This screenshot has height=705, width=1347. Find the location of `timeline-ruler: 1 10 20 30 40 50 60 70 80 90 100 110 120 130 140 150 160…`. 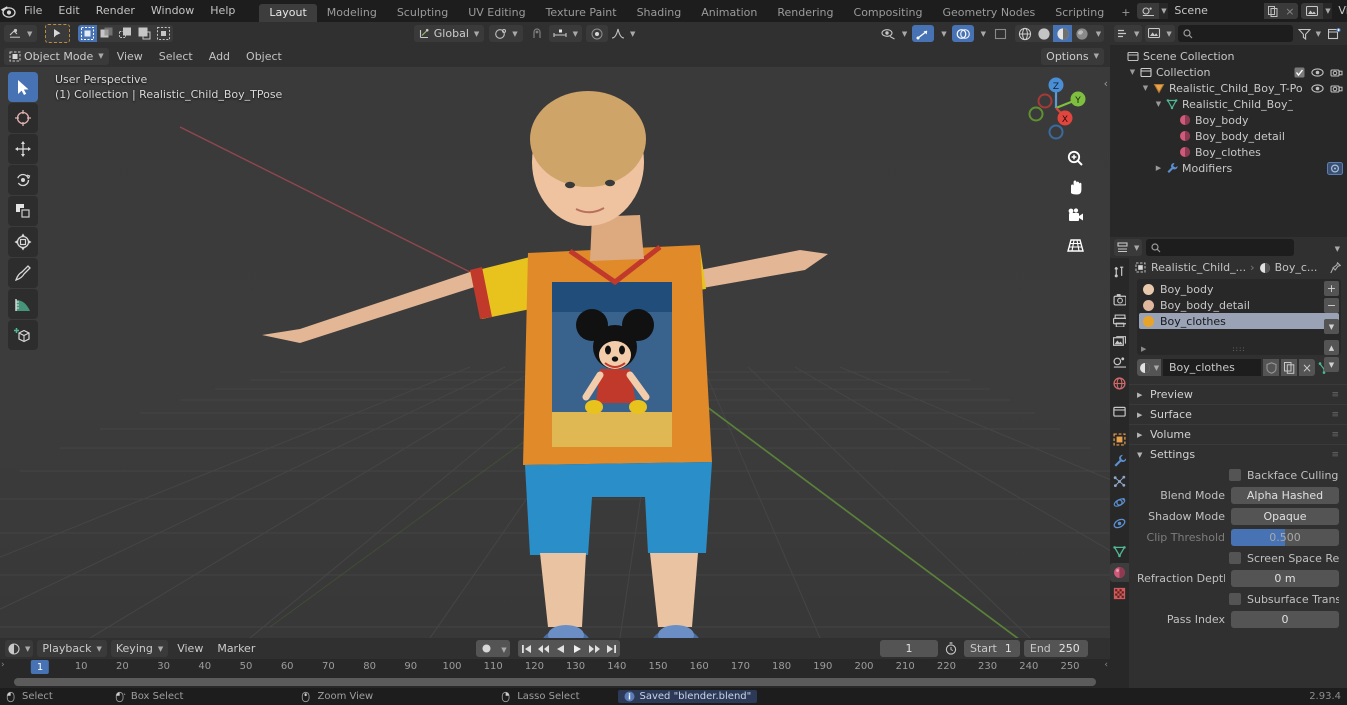

timeline-ruler: 1 10 20 30 40 50 60 70 80 90 100 110 120 130 140 150 160… is located at coordinates (555, 668).